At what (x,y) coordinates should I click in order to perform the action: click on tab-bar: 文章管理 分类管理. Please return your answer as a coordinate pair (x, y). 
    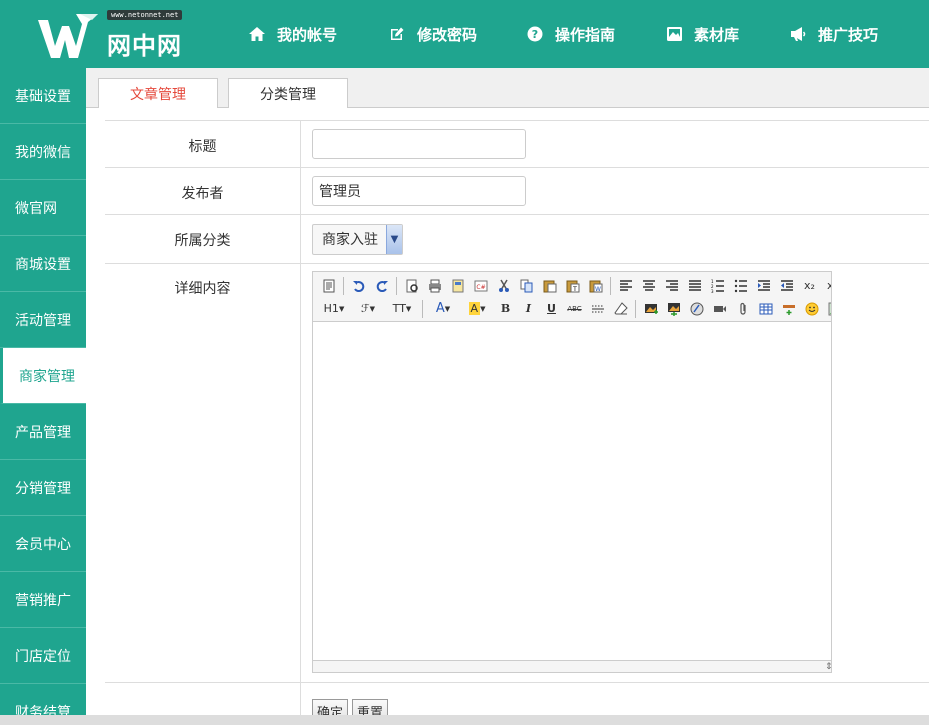
    Looking at the image, I should click on (507, 88).